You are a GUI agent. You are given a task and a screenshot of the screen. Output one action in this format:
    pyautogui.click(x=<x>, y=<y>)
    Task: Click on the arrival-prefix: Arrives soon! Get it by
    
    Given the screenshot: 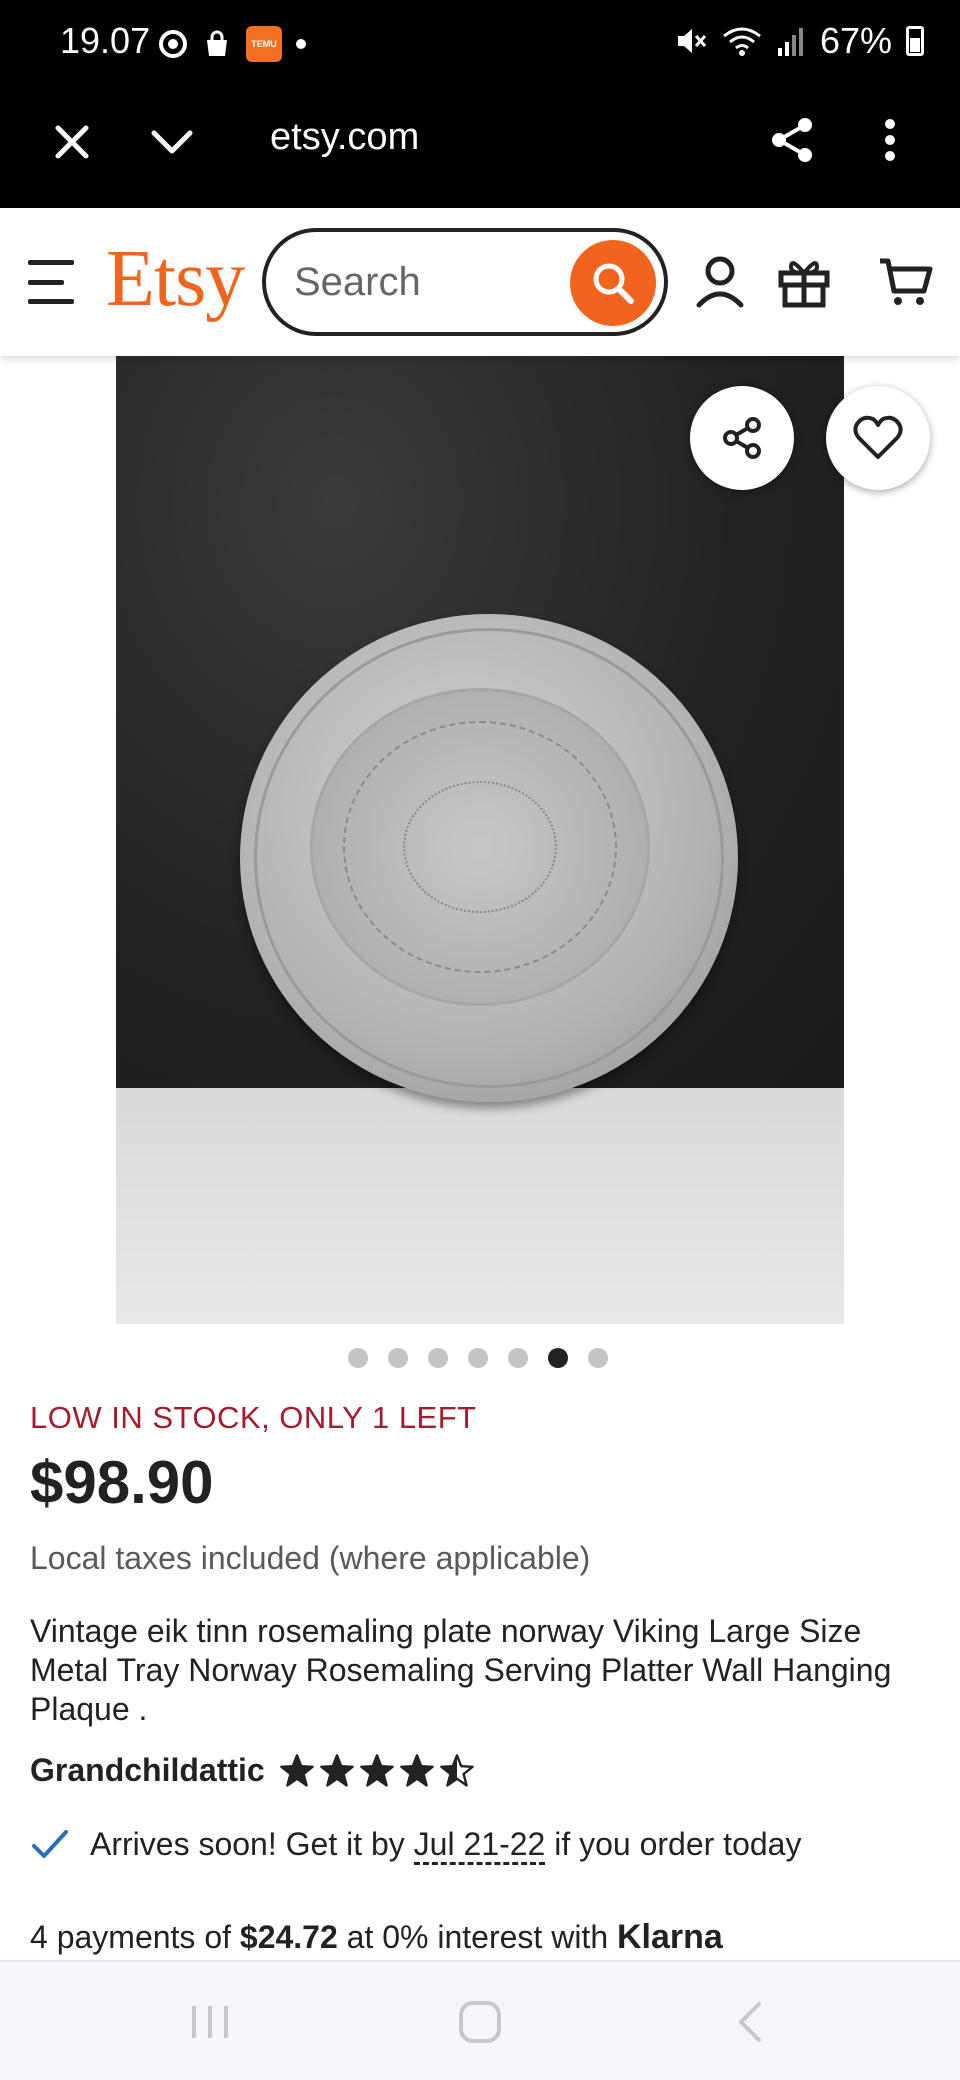 What is the action you would take?
    pyautogui.click(x=252, y=1844)
    